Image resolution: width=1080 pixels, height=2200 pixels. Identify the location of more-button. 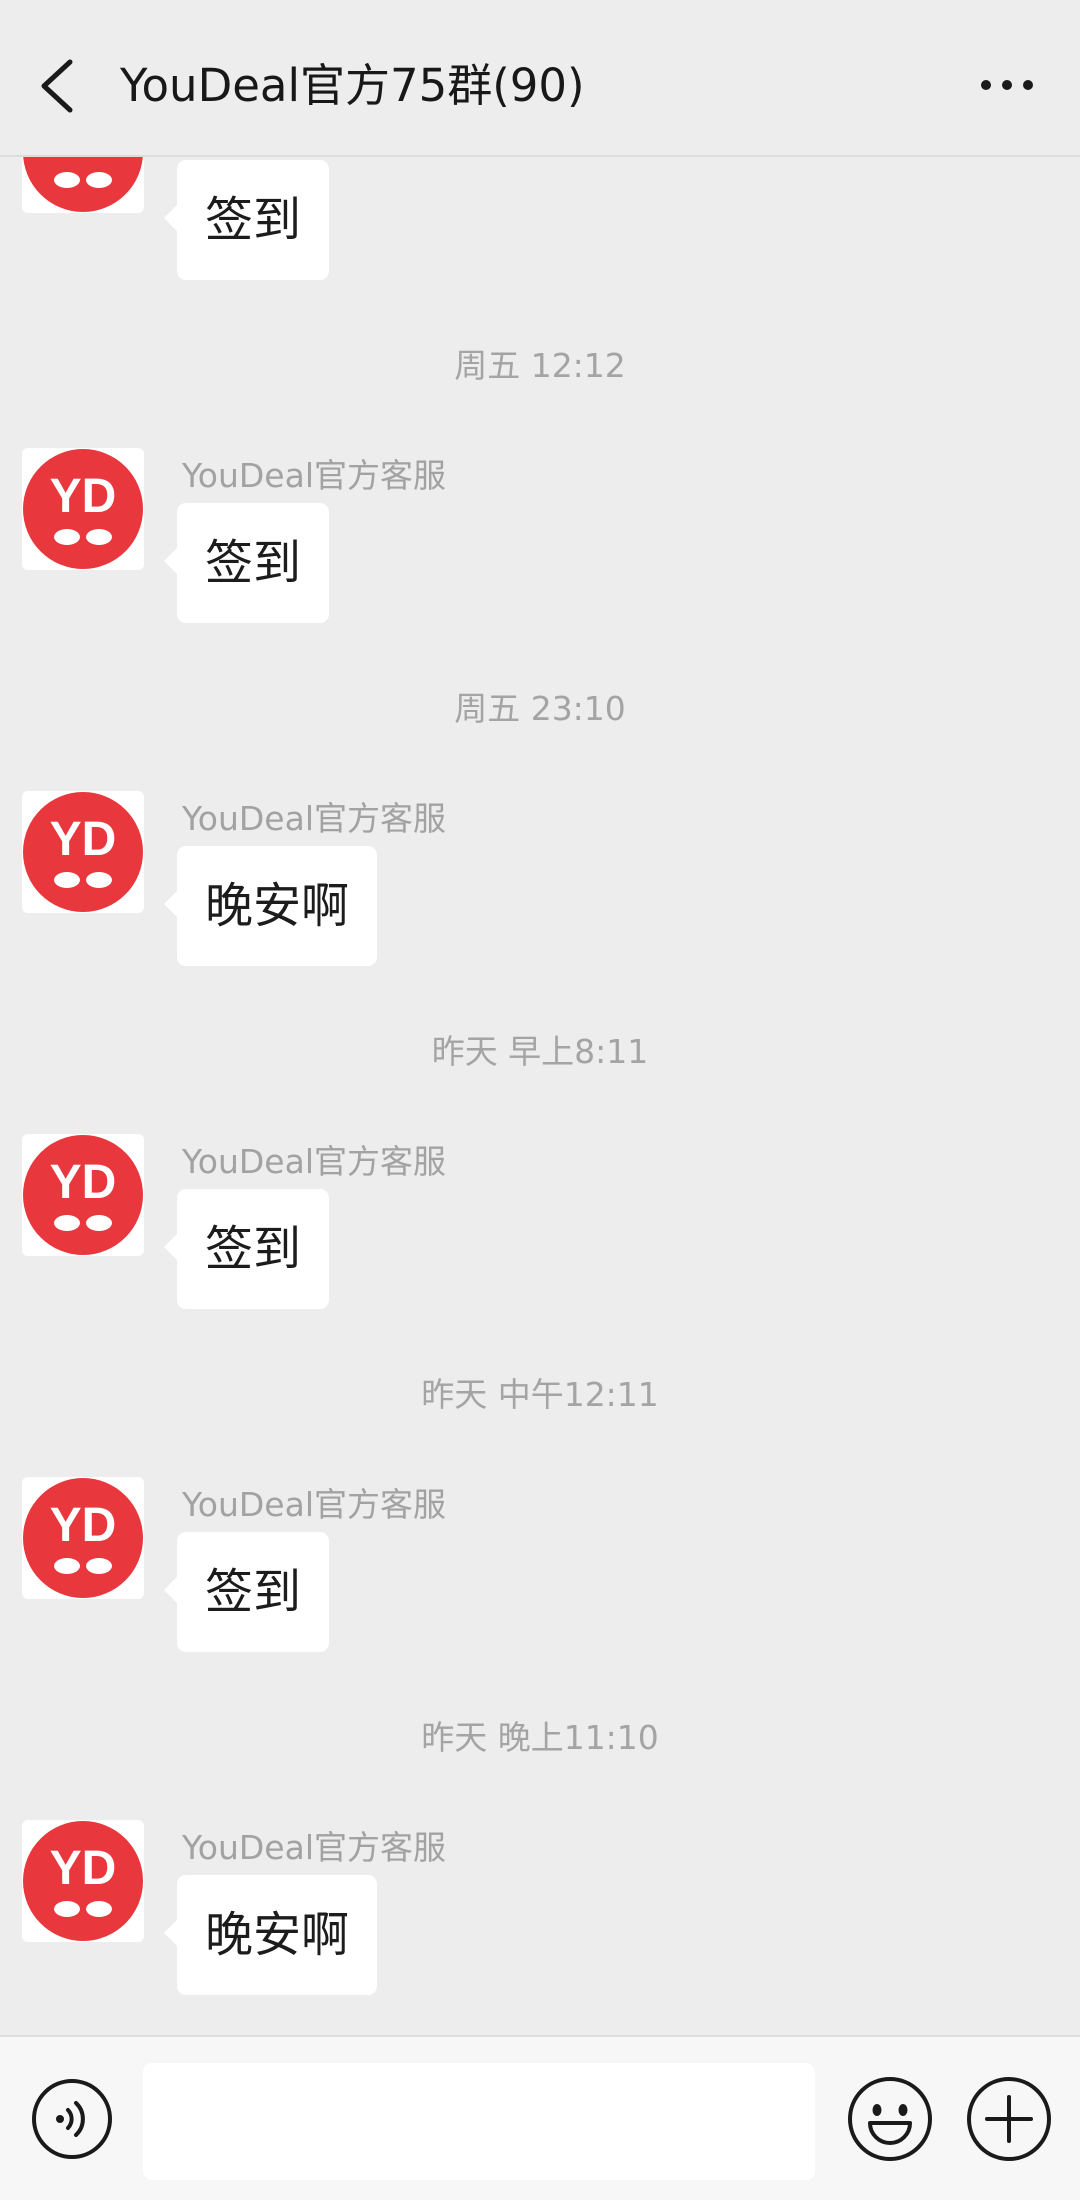
(1007, 85).